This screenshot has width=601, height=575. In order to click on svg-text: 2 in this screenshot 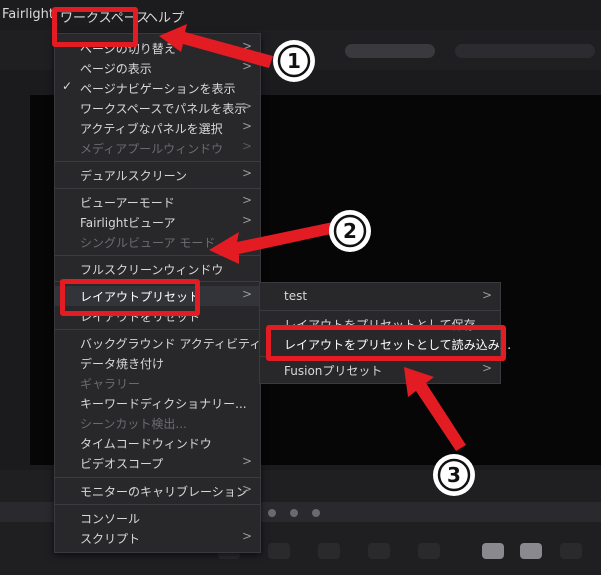, I will do `click(350, 231)`.